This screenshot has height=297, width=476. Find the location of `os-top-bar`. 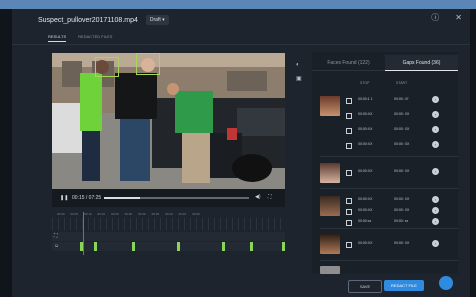

os-top-bar is located at coordinates (238, 4).